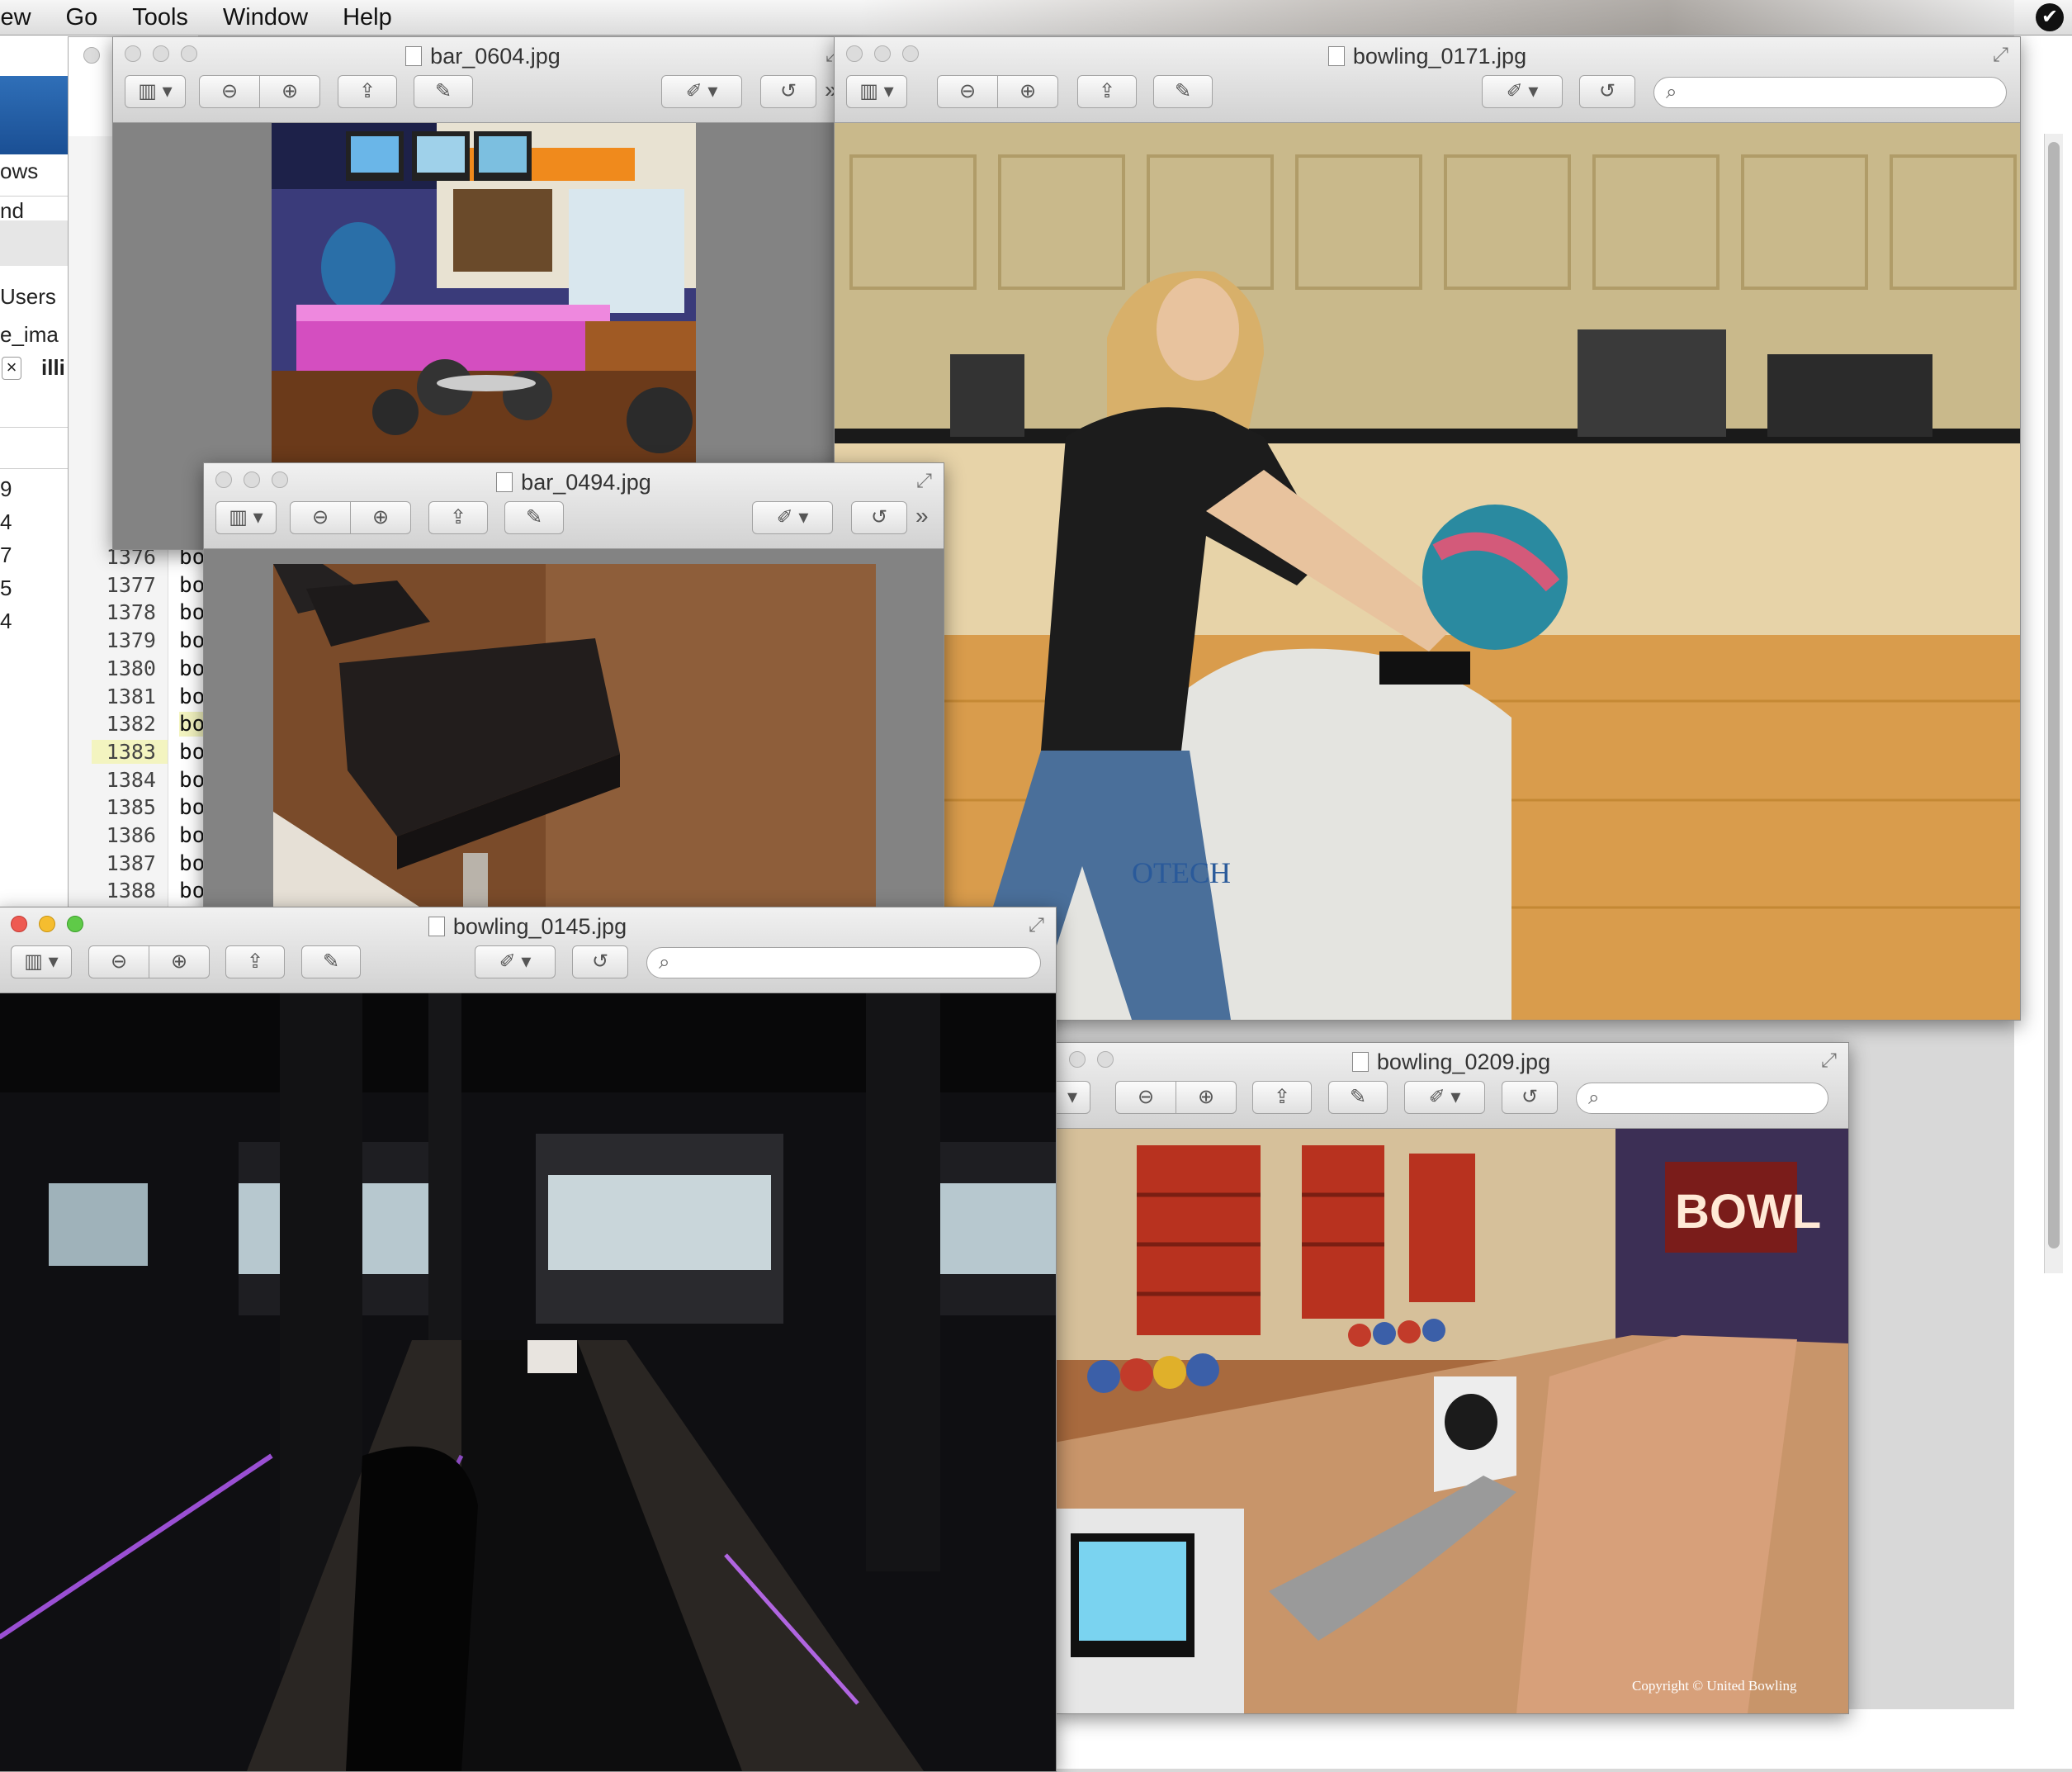  Describe the element at coordinates (1463, 1061) in the screenshot. I see `window-title-text: bowling_0209.jpg` at that location.